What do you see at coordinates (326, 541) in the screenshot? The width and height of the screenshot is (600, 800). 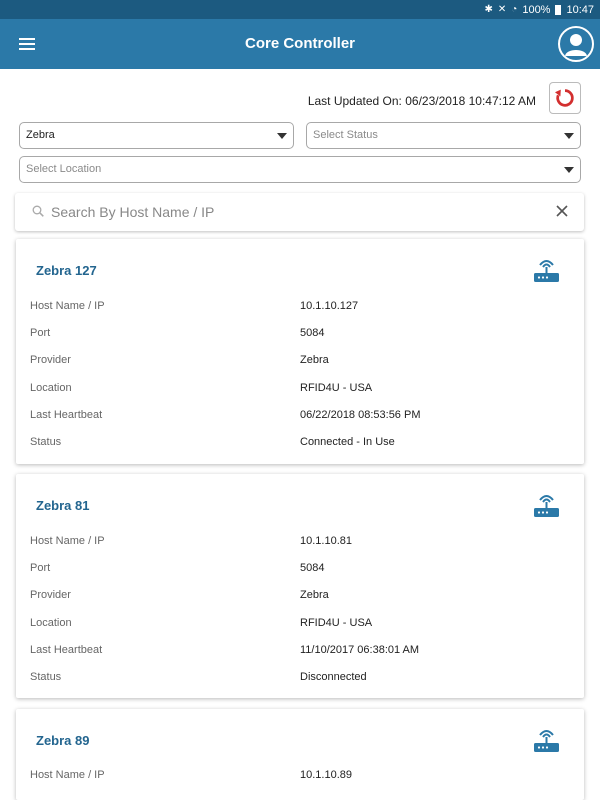 I see `host-value: 10.1.10.81` at bounding box center [326, 541].